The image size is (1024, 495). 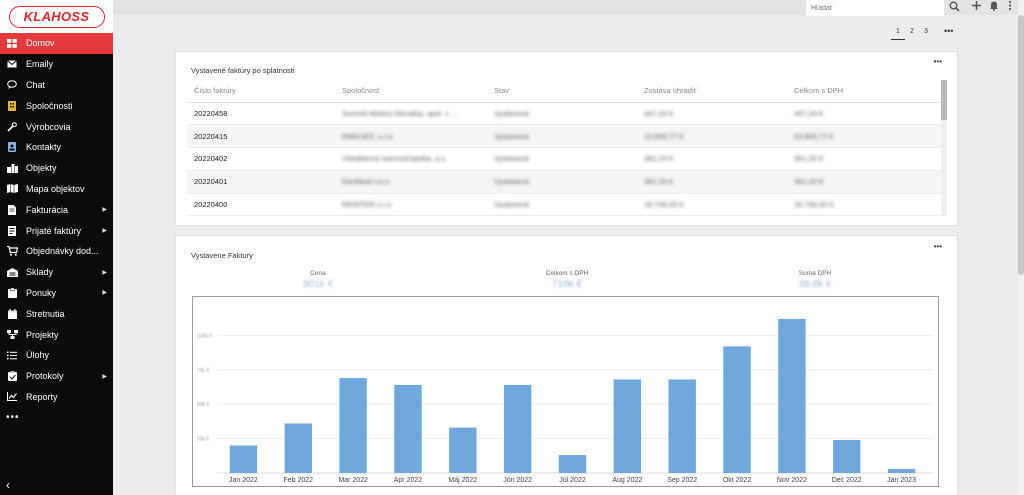 I want to click on bell-icon, so click(x=994, y=7).